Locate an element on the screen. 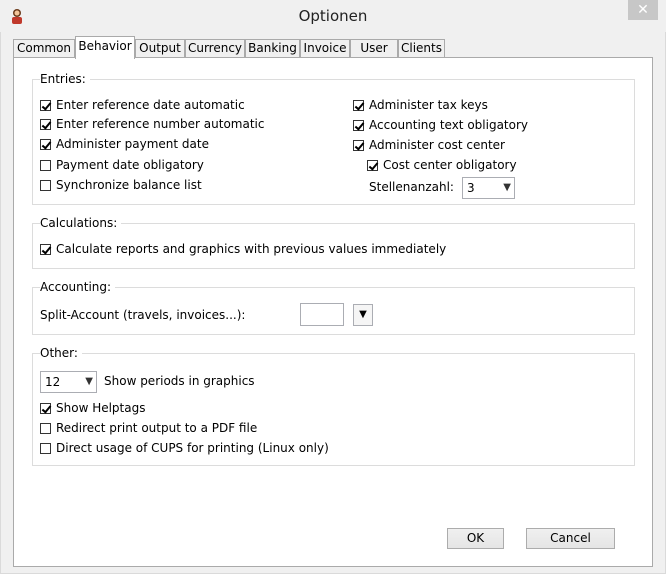 Image resolution: width=666 pixels, height=574 pixels. close-button: ✕ is located at coordinates (643, 10).